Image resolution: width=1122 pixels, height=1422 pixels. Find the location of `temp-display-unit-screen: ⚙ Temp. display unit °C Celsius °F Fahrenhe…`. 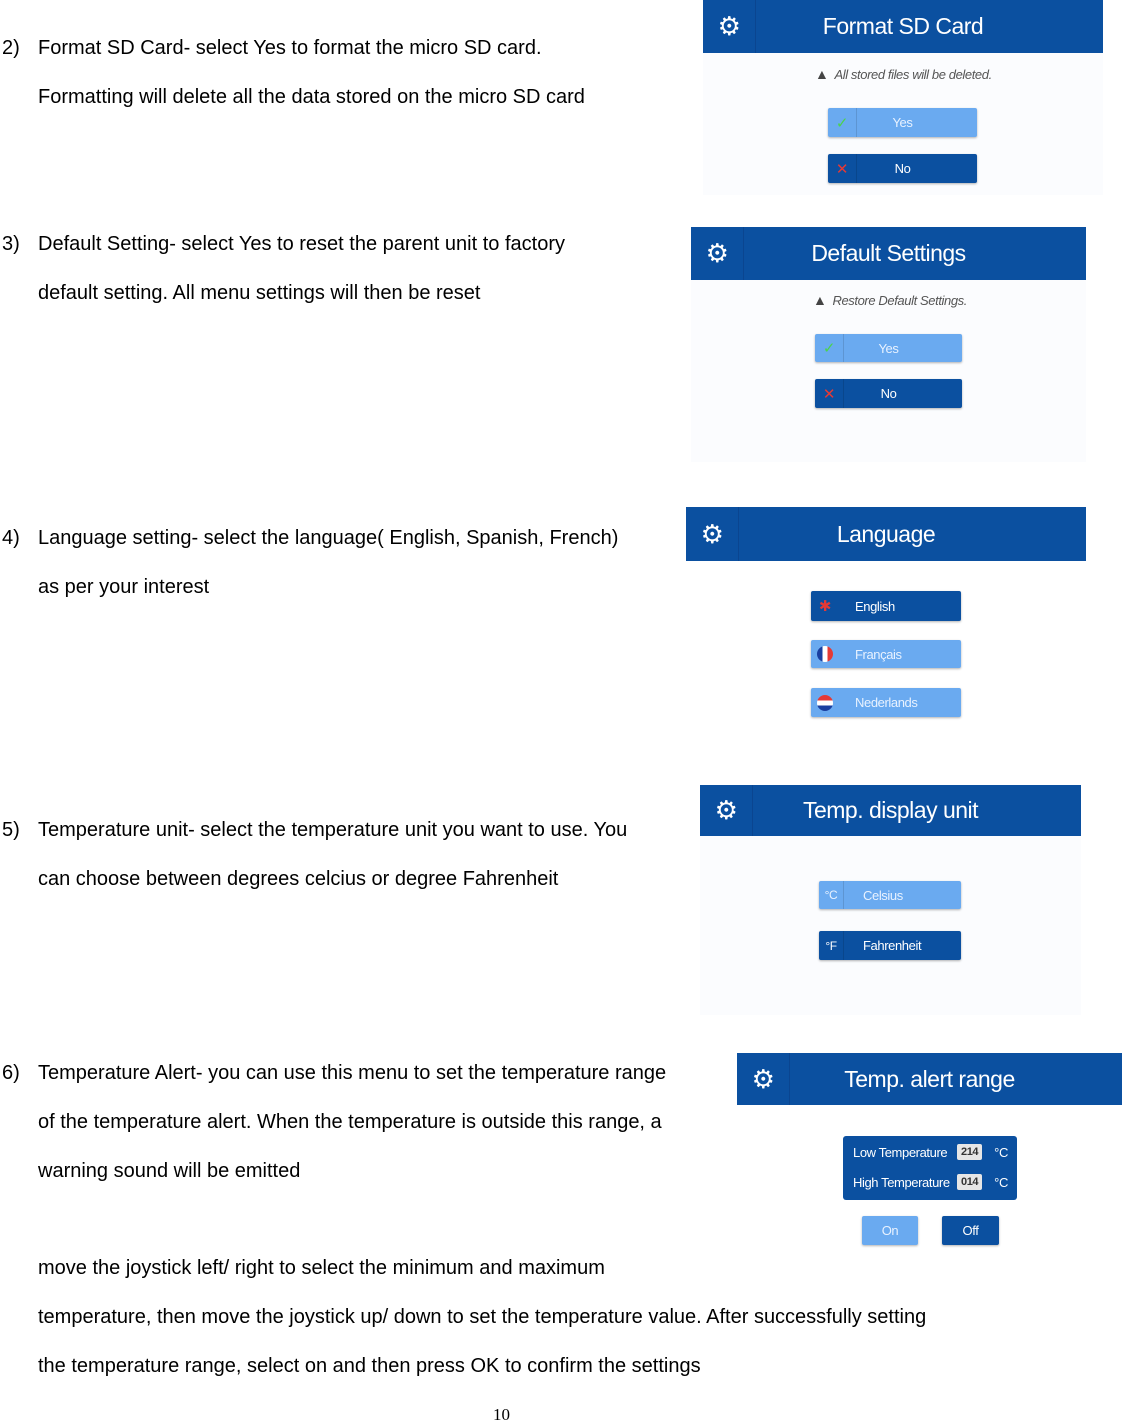

temp-display-unit-screen: ⚙ Temp. display unit °C Celsius °F Fahrenhe… is located at coordinates (890, 900).